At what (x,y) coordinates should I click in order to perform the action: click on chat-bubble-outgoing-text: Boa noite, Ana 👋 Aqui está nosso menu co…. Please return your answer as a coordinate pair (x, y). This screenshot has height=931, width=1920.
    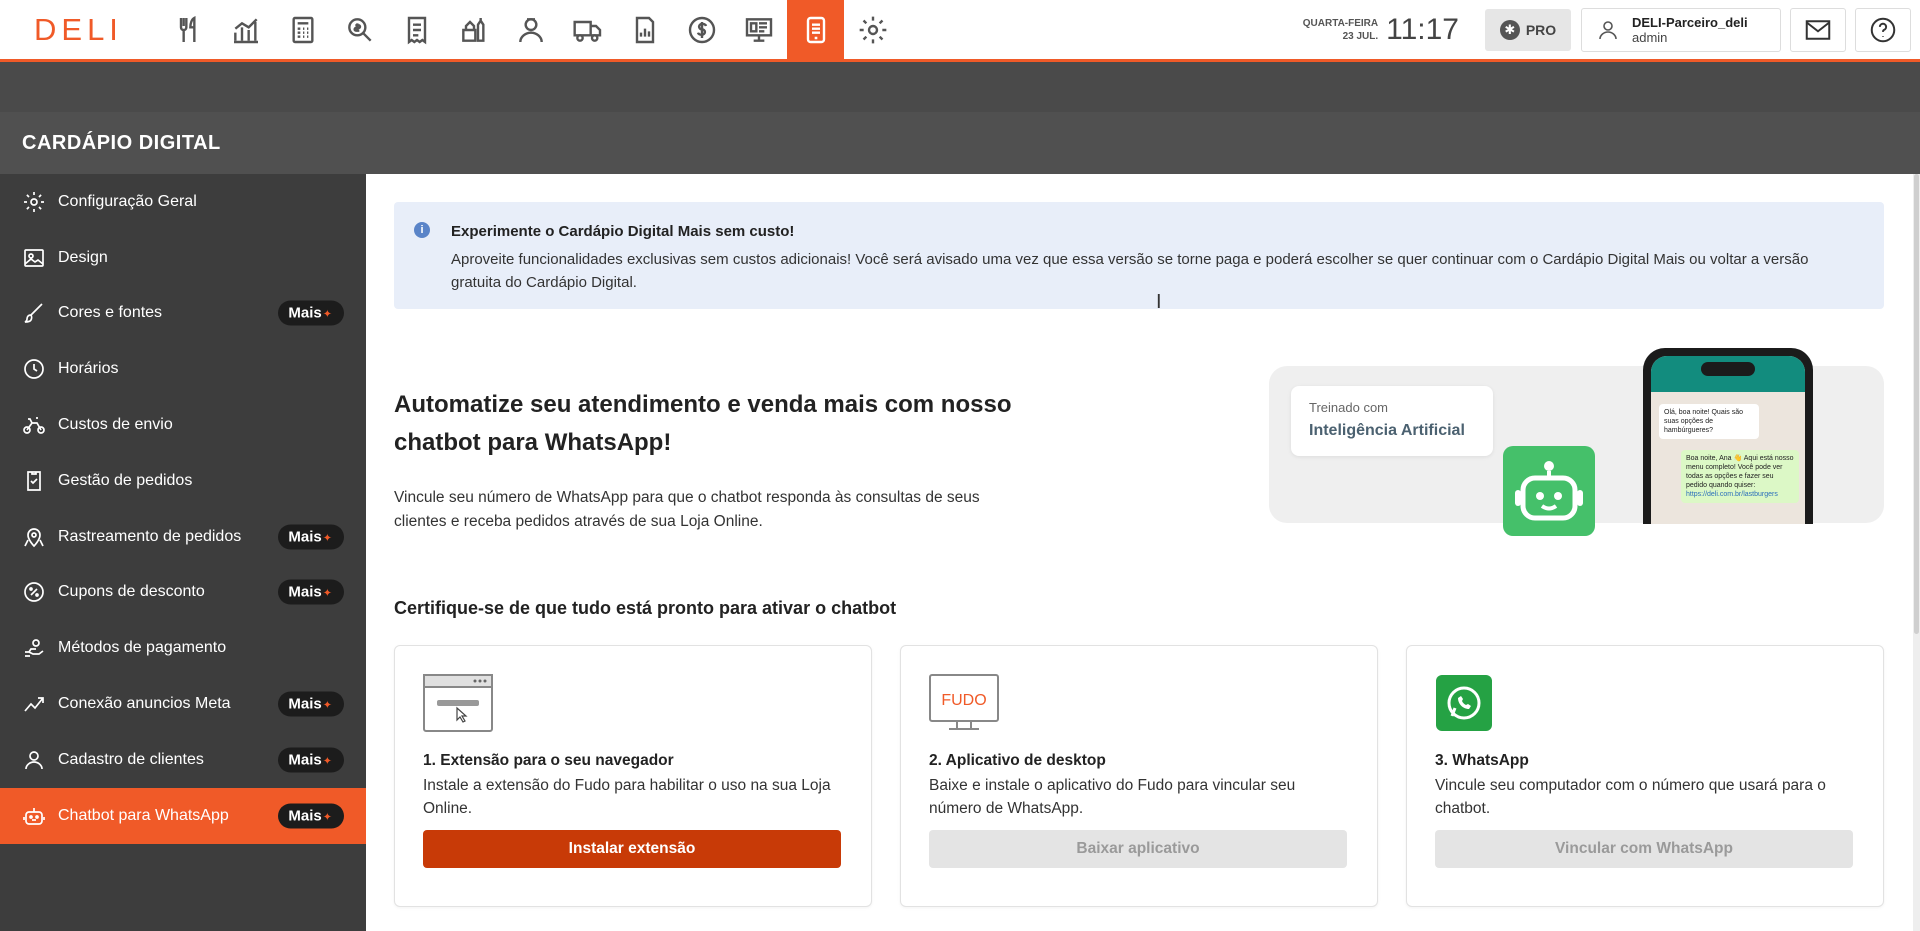
    Looking at the image, I should click on (1740, 472).